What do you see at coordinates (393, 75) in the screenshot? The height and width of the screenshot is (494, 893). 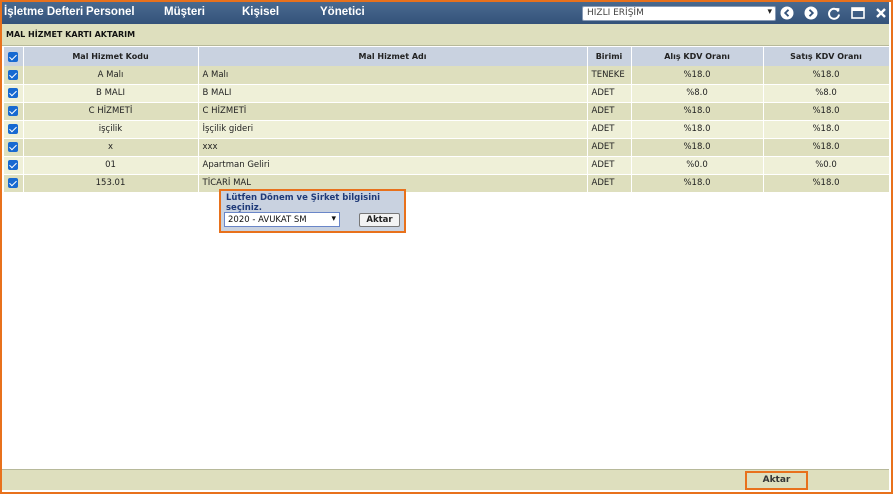 I see `cell-ad: A Malı` at bounding box center [393, 75].